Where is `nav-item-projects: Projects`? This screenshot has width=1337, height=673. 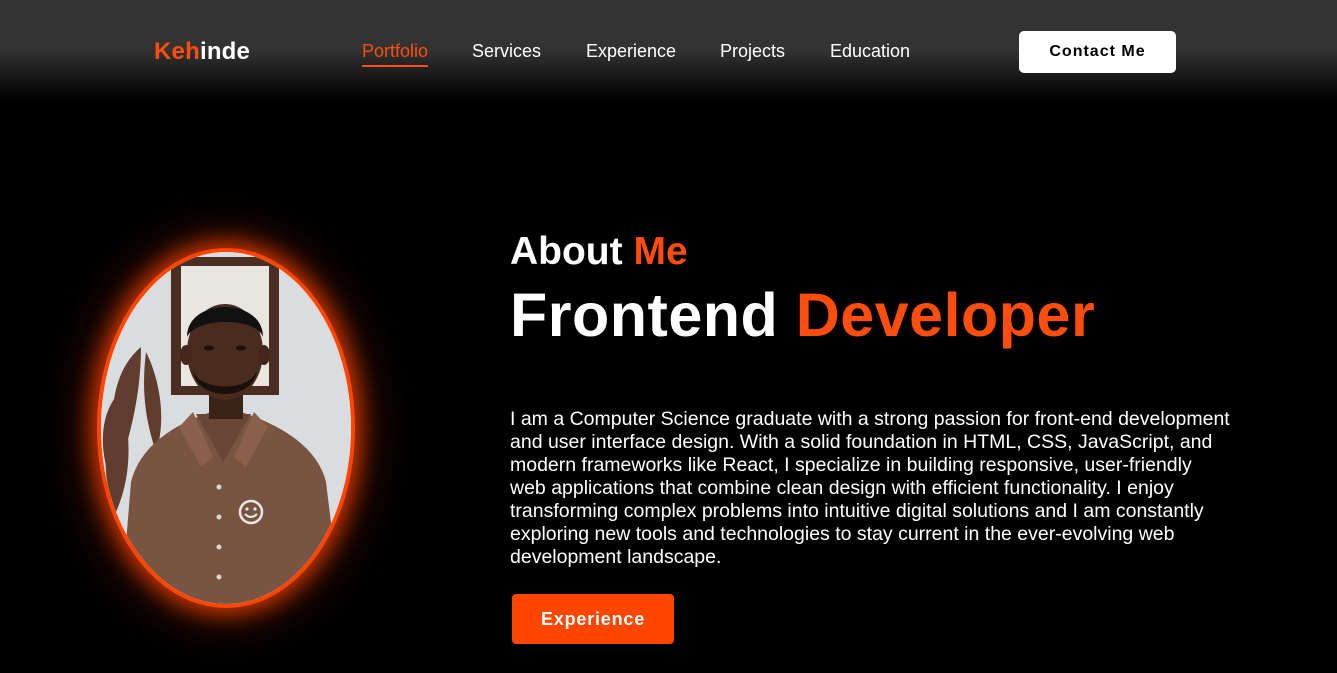 nav-item-projects: Projects is located at coordinates (752, 51).